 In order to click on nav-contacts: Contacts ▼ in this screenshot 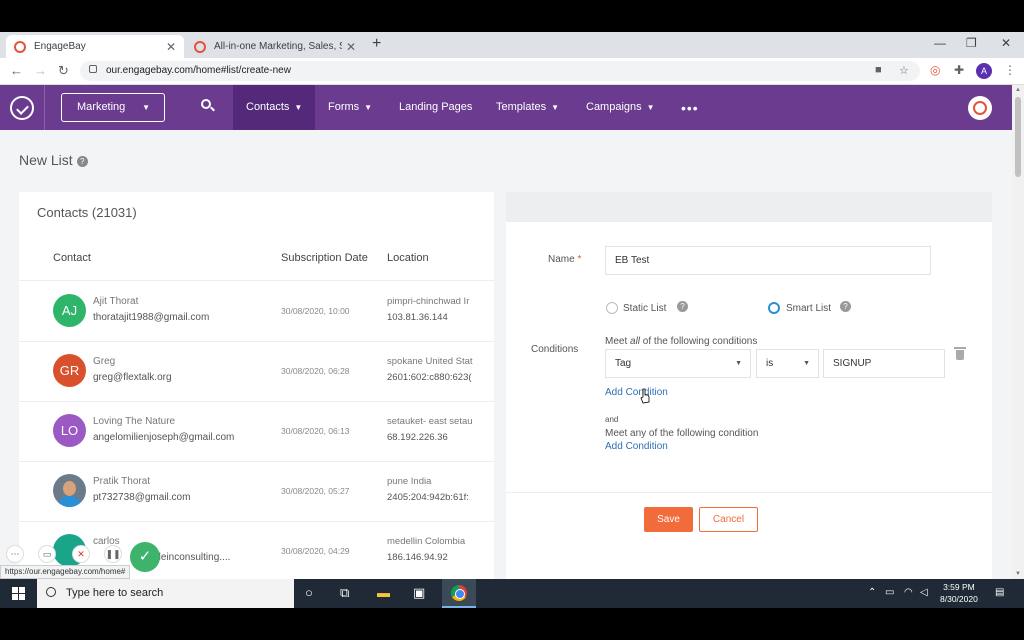, I will do `click(274, 107)`.